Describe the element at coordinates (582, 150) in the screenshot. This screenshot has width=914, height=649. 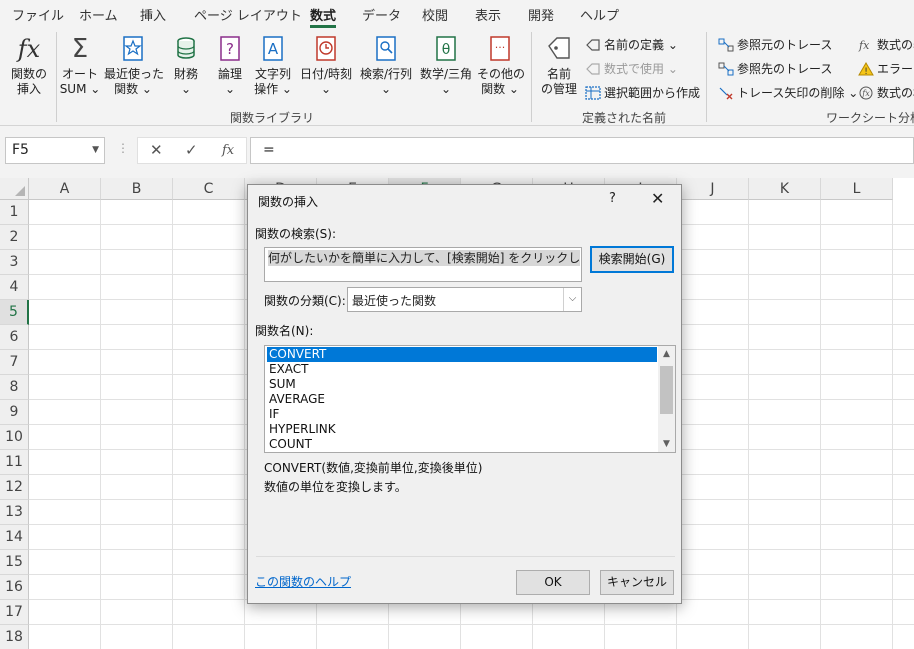
I see `formula-input: =` at that location.